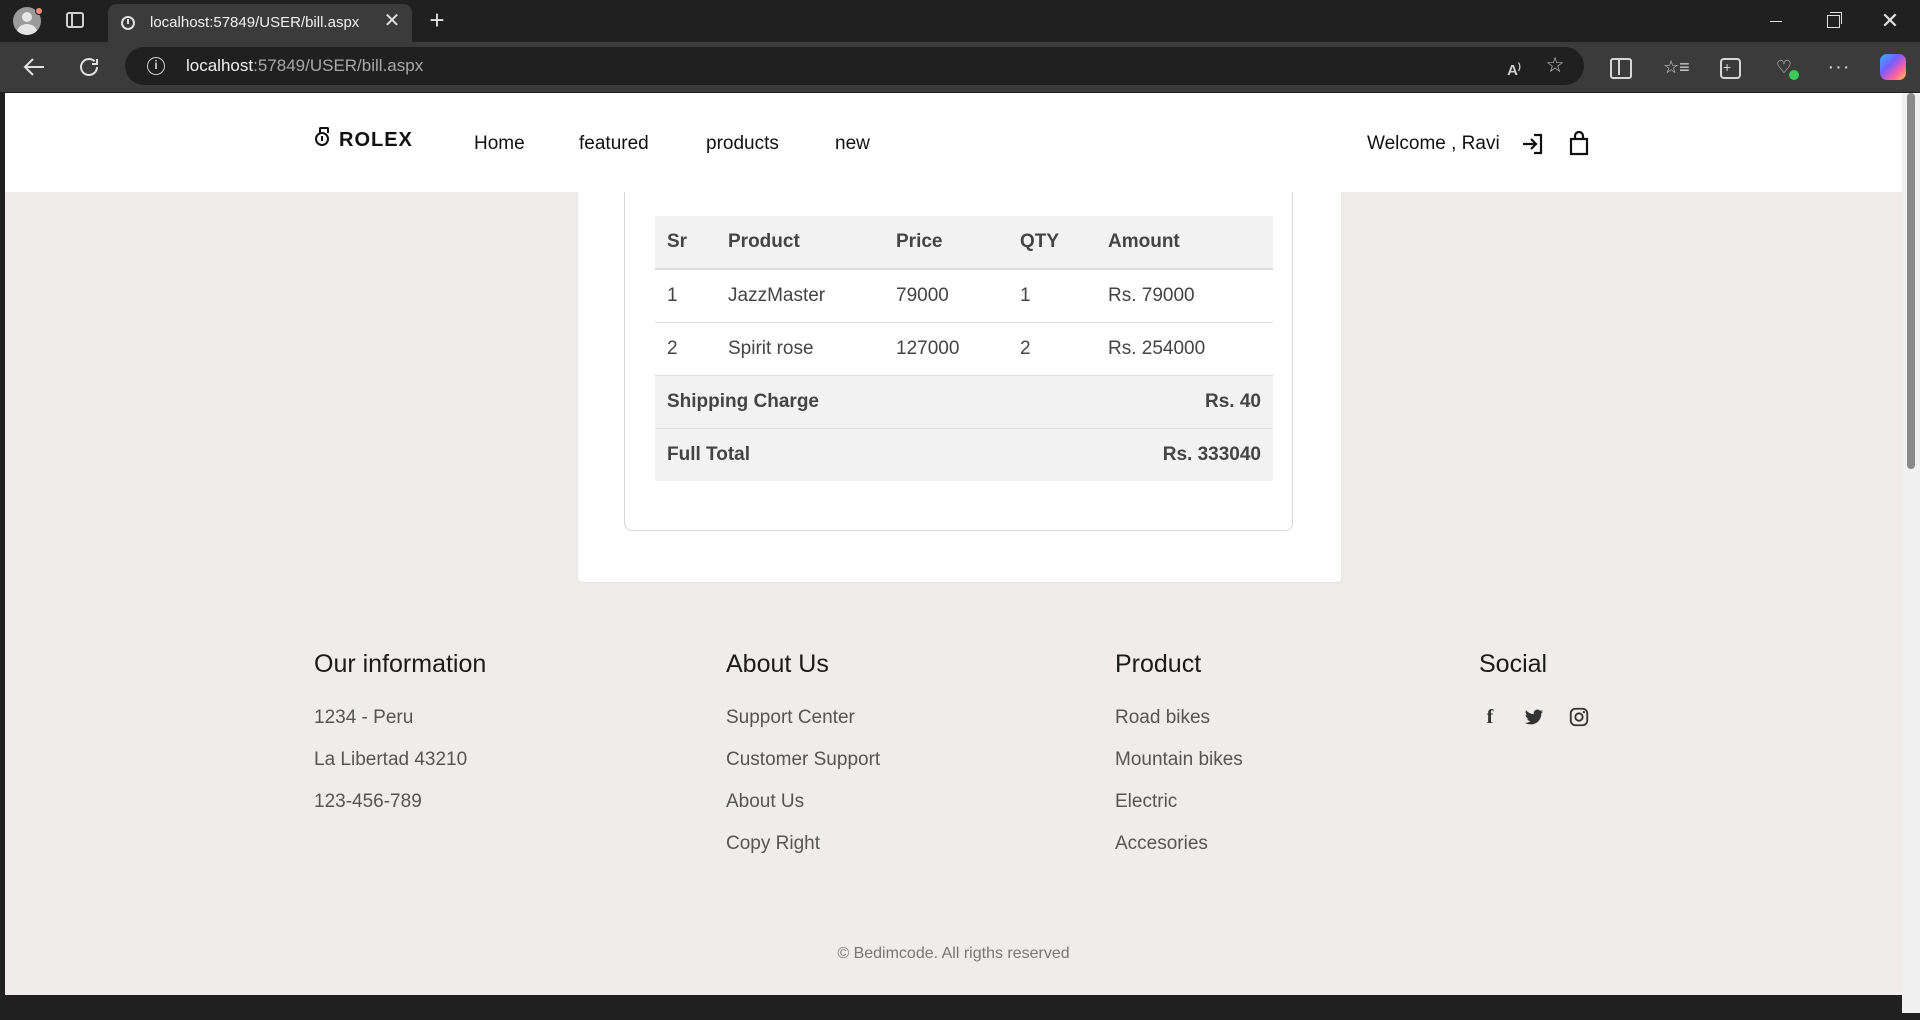  What do you see at coordinates (1052, 349) in the screenshot?
I see `cell-qty: 2` at bounding box center [1052, 349].